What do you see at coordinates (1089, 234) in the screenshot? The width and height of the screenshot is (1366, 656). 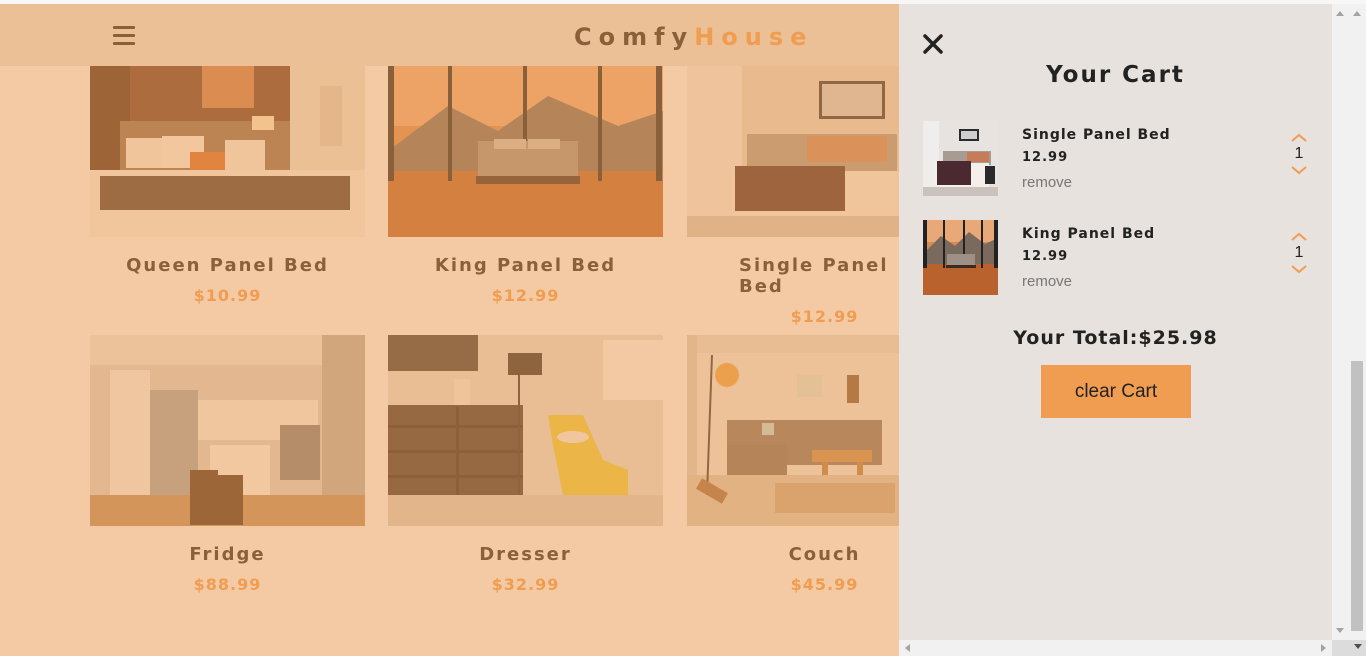 I see `cart-item-name: King Panel Bed` at bounding box center [1089, 234].